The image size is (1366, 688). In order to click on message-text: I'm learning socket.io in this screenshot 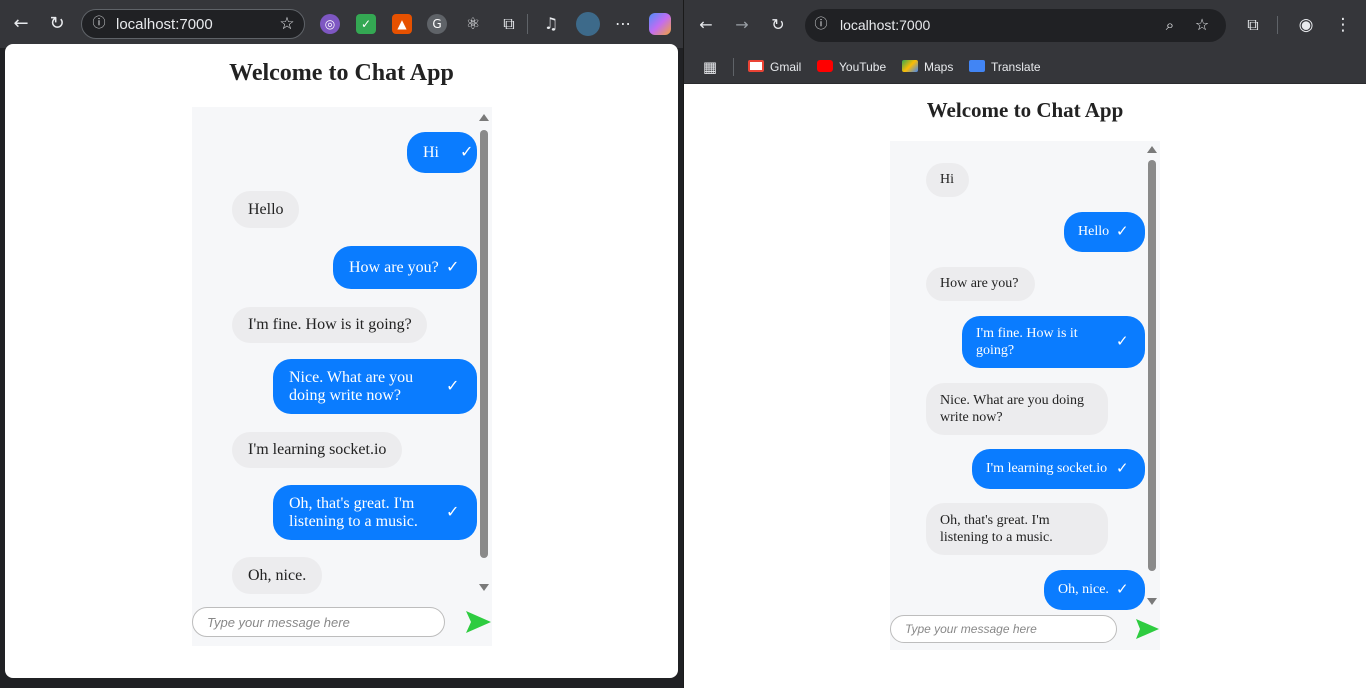, I will do `click(317, 449)`.